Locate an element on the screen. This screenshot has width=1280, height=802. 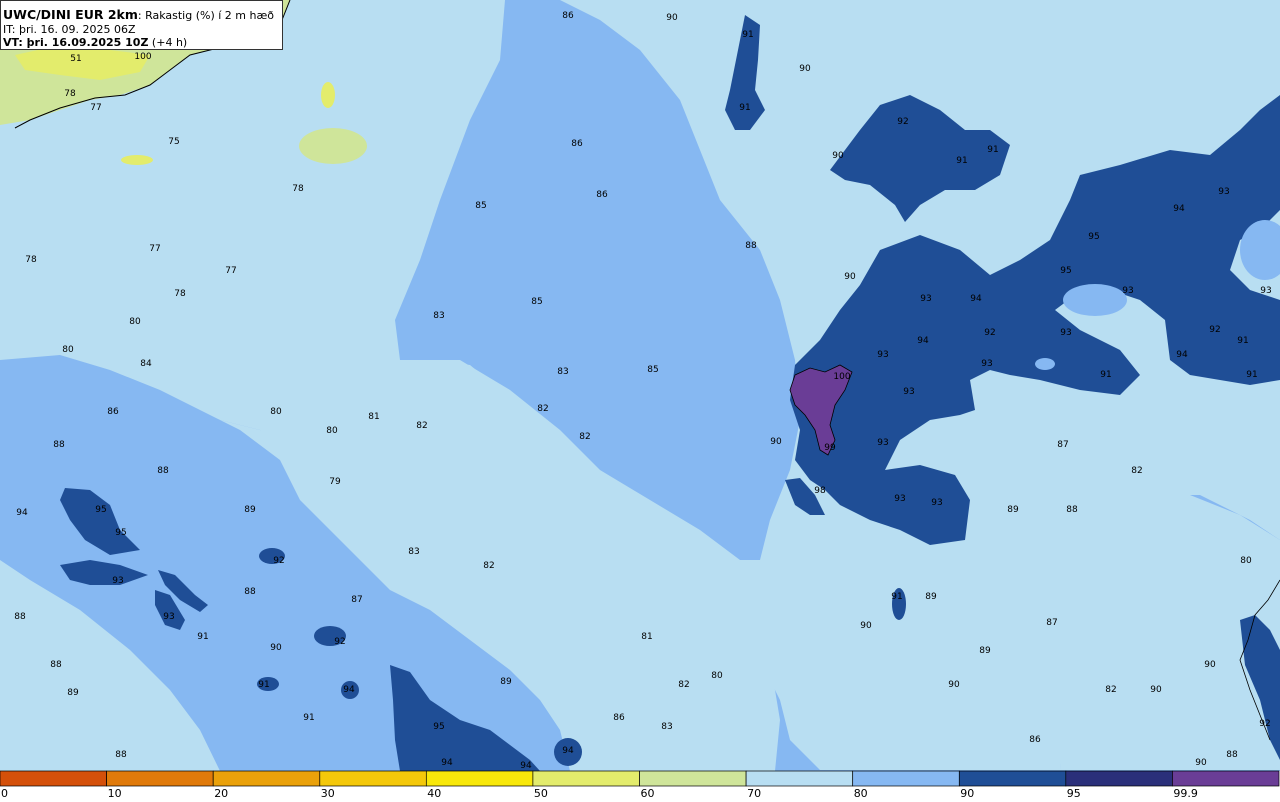
parameter-name: : Rakastig (%) í 2 m hæð is located at coordinates (206, 15).